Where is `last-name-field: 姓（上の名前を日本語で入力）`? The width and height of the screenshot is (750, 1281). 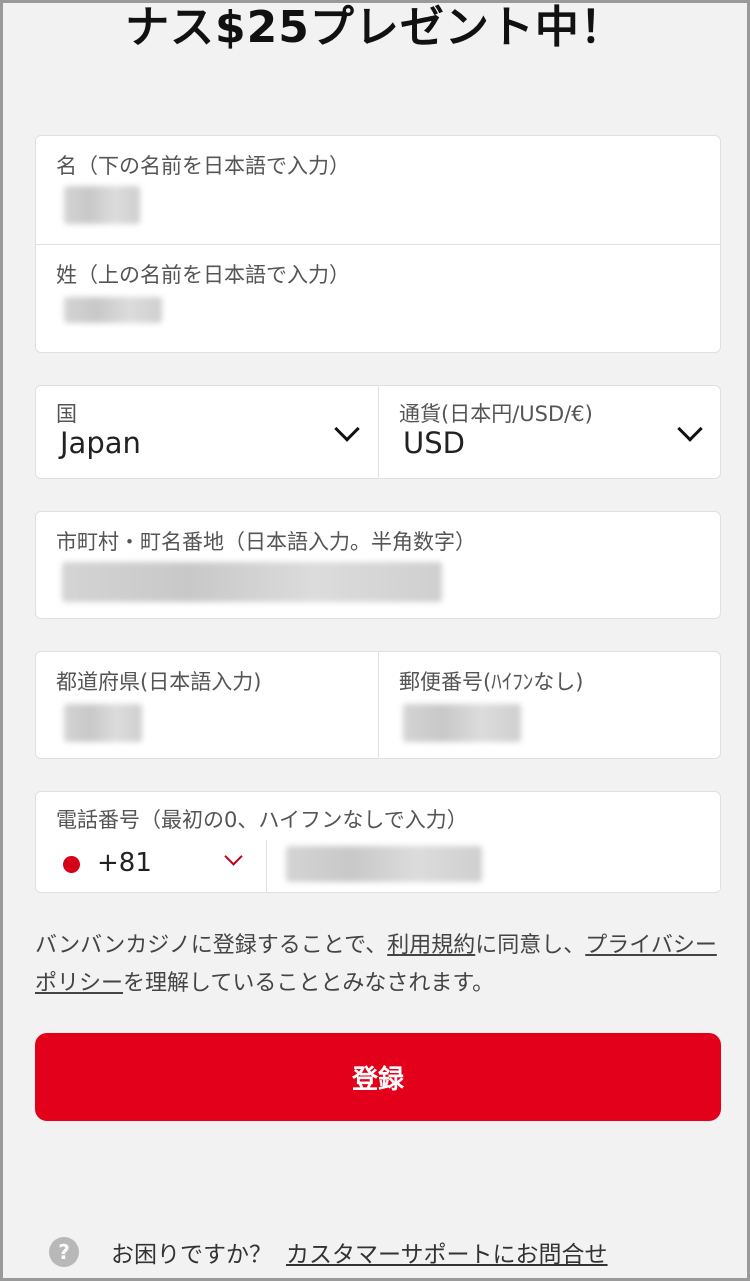 last-name-field: 姓（上の名前を日本語で入力） is located at coordinates (378, 298).